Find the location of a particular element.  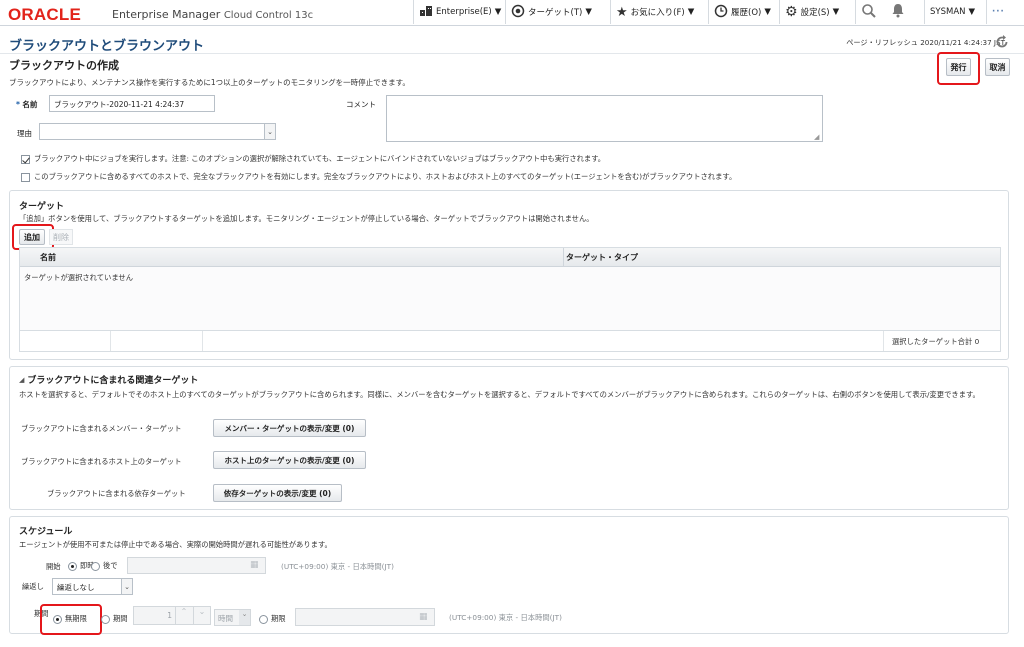

menu-favorites: ★ お気に入り(F) ▼ is located at coordinates (654, 12).